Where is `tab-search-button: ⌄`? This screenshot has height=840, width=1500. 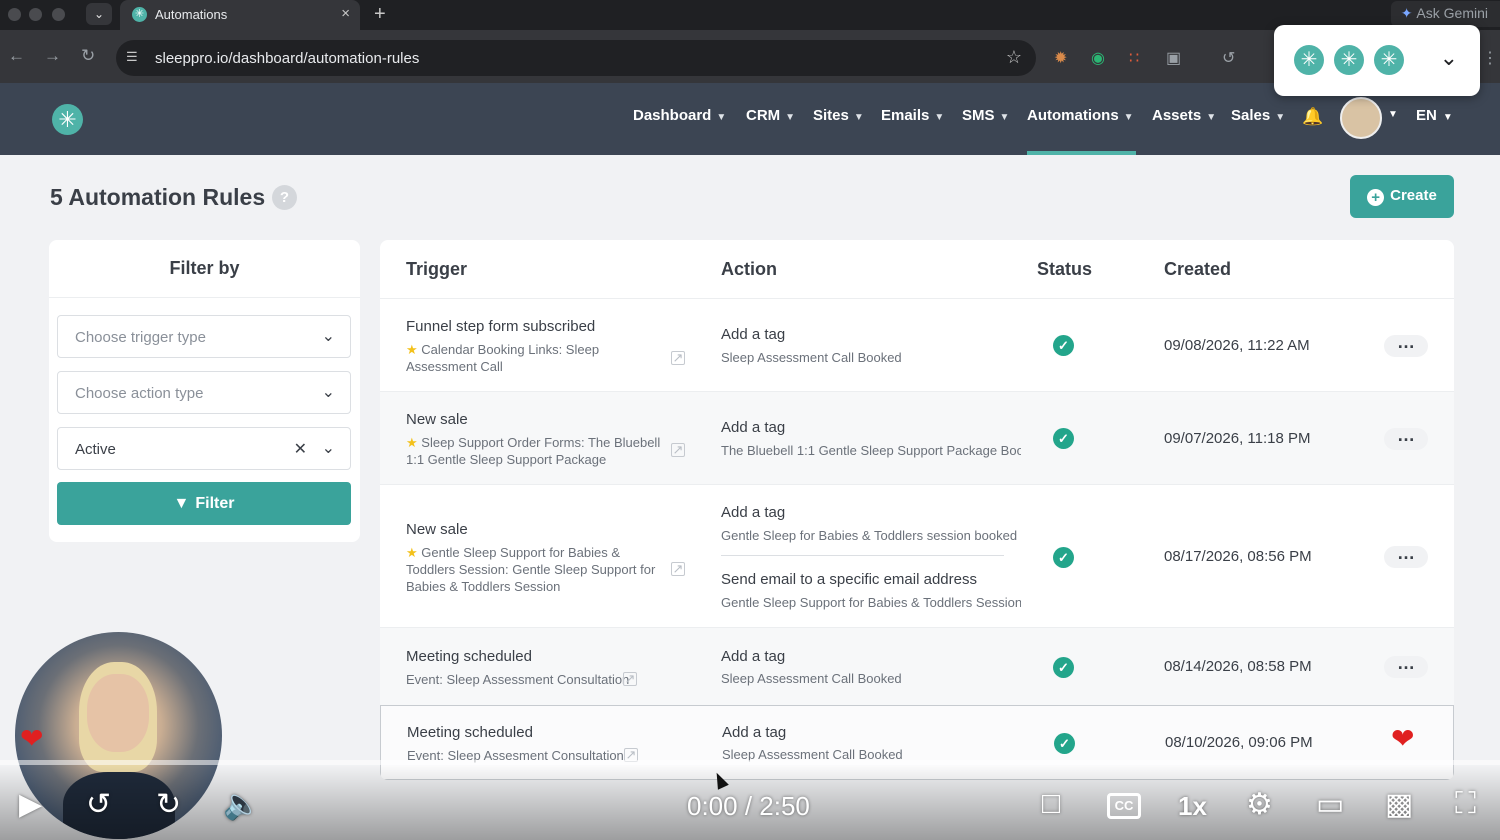 tab-search-button: ⌄ is located at coordinates (99, 14).